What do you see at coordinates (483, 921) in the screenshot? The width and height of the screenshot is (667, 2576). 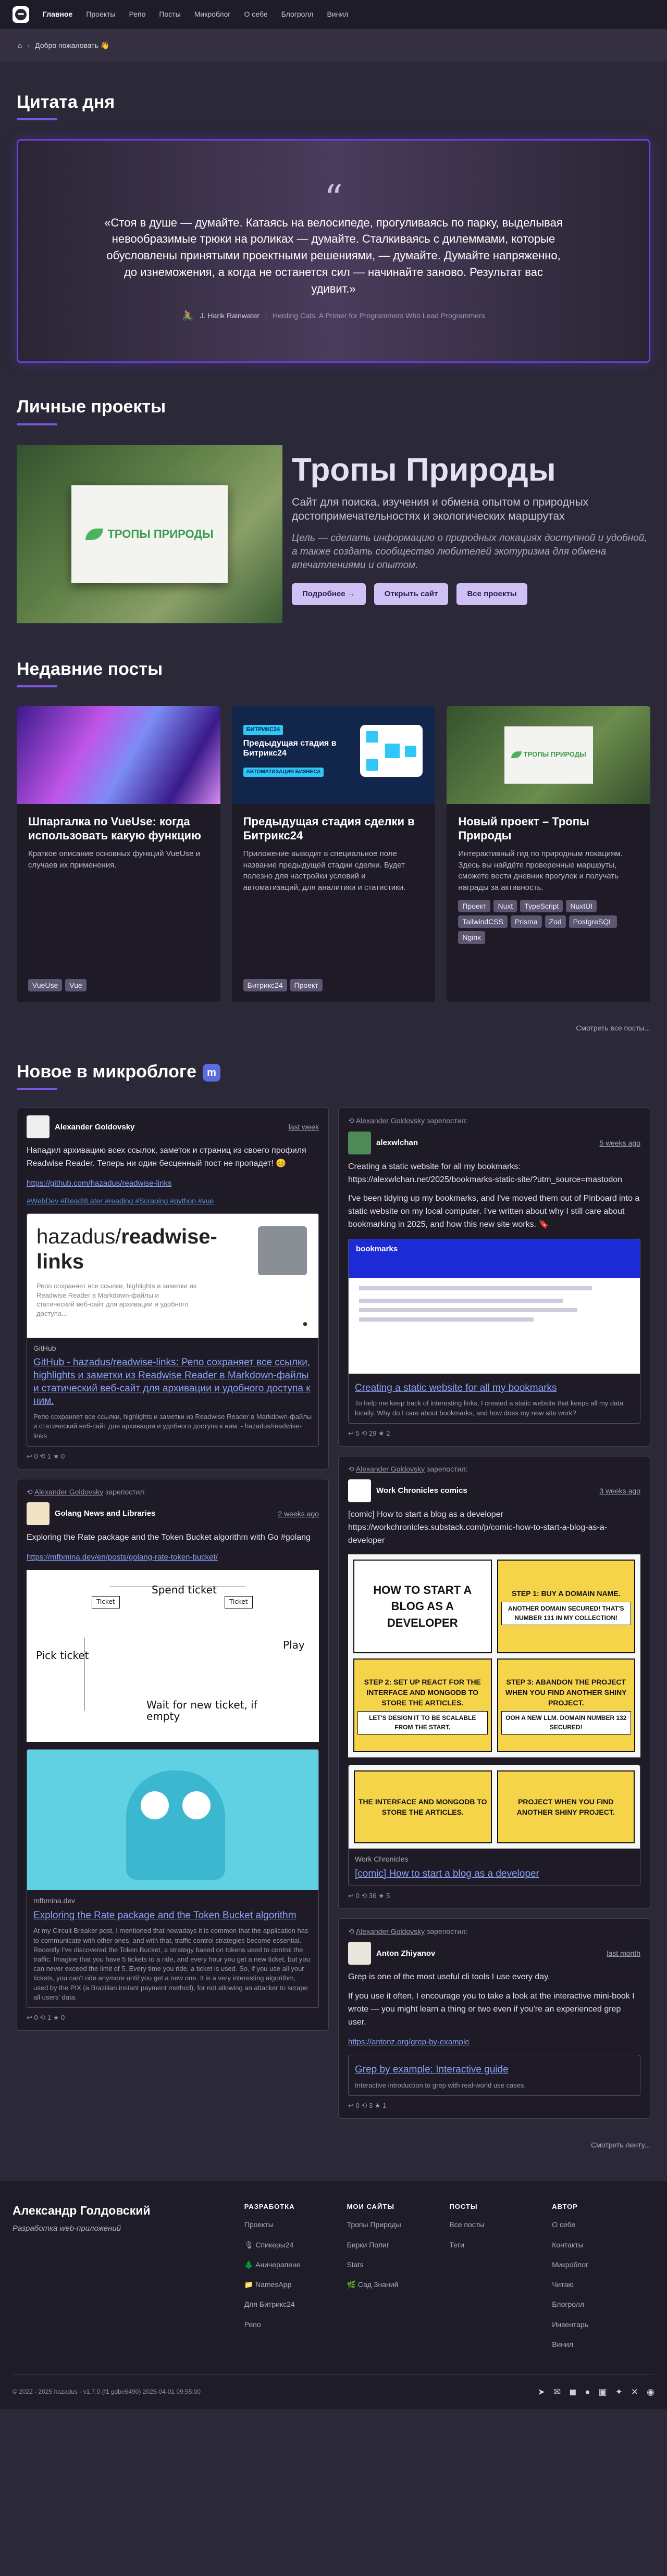 I see `tag: TailwindCSS` at bounding box center [483, 921].